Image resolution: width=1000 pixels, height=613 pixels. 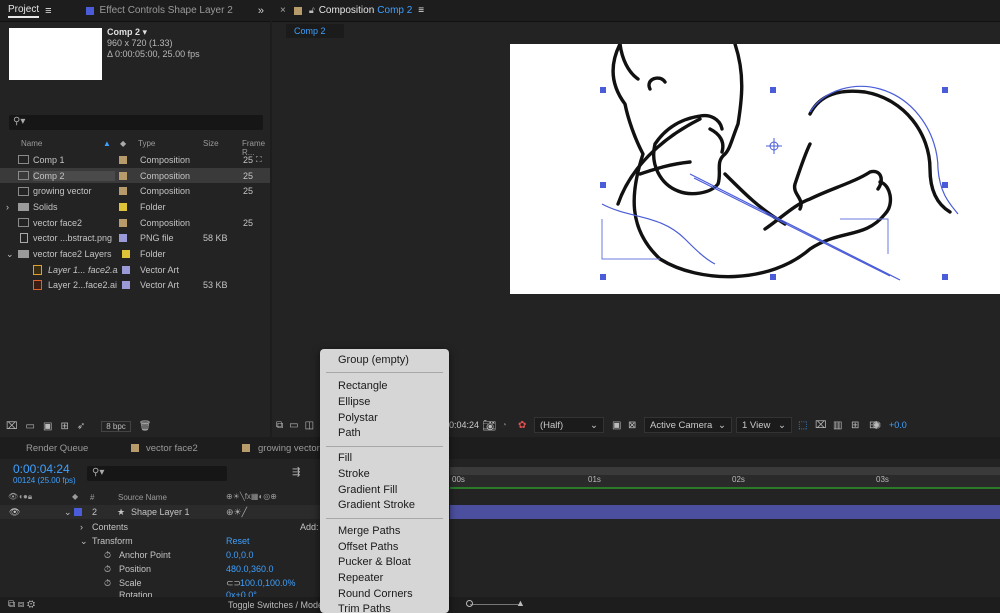 What do you see at coordinates (142, 497) in the screenshot?
I see `column-source-name: Source Name` at bounding box center [142, 497].